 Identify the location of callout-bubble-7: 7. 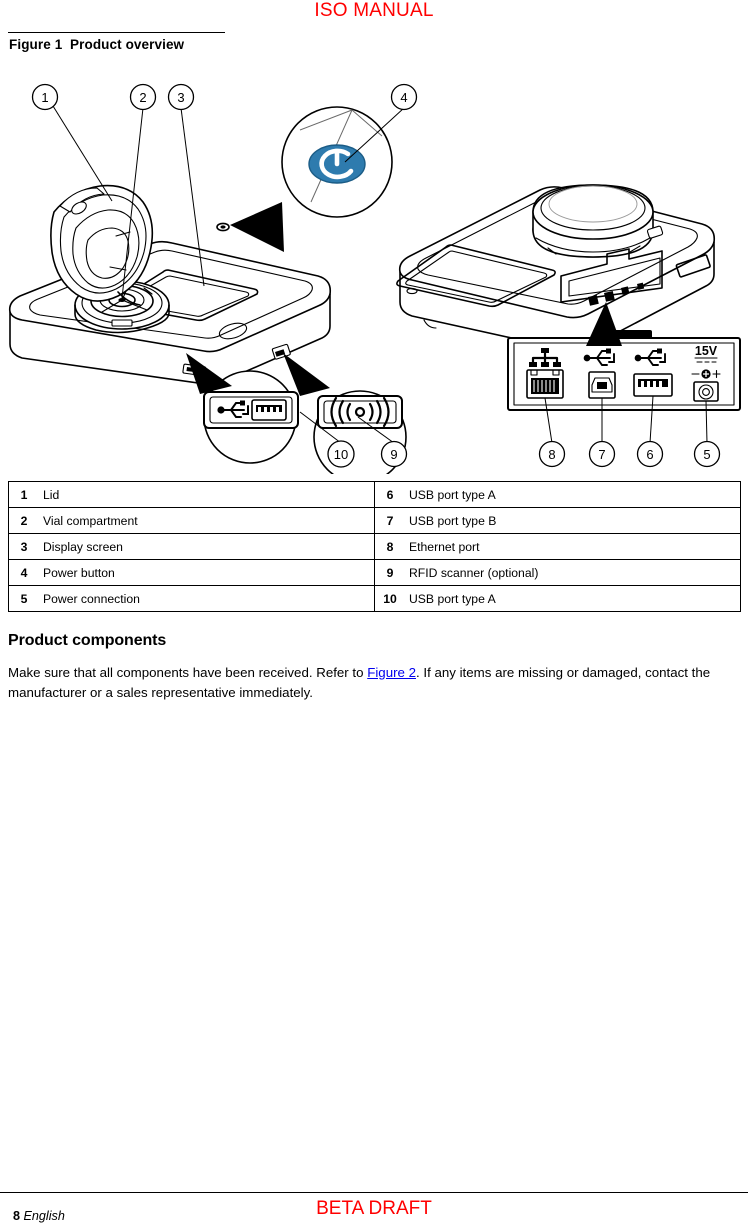
(602, 454).